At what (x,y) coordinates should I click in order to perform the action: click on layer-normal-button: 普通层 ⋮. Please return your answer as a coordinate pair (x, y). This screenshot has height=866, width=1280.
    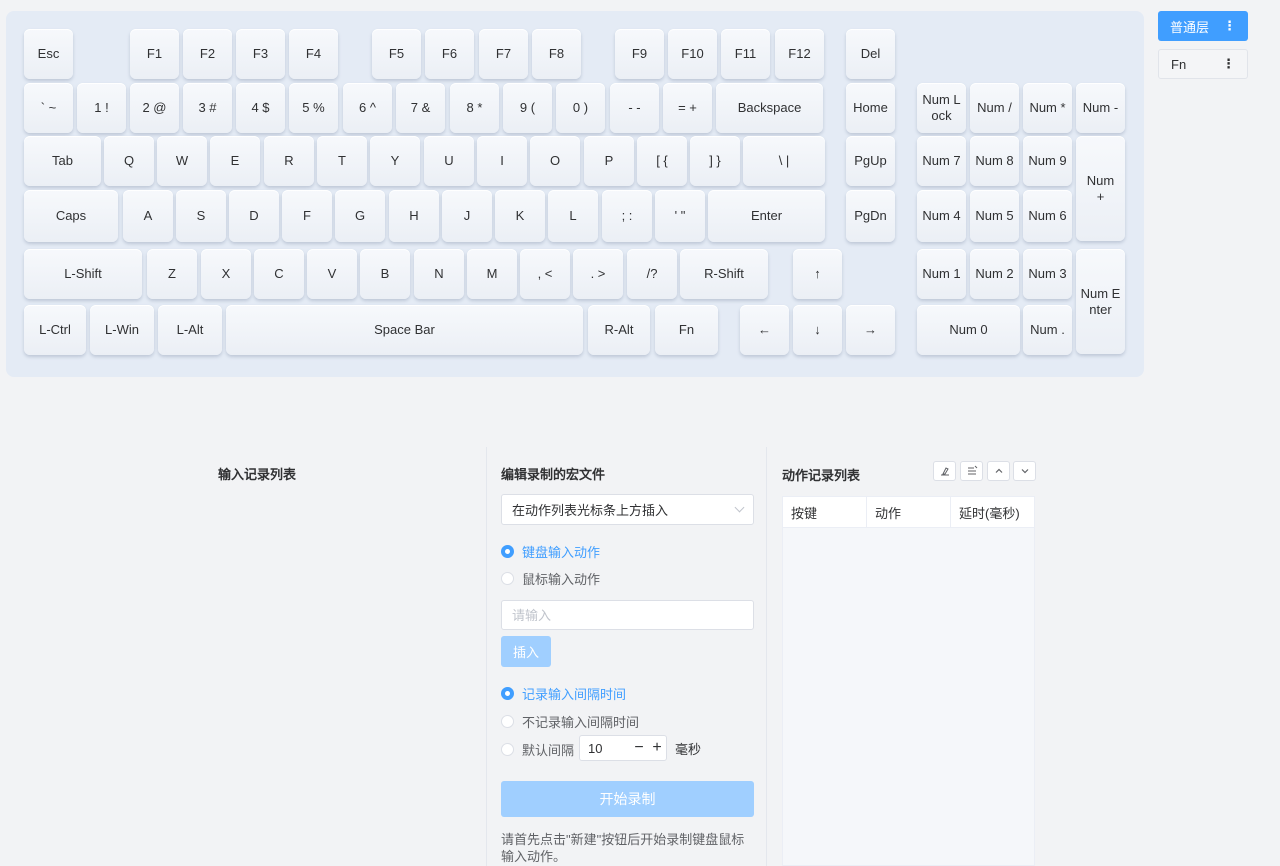
    Looking at the image, I should click on (1203, 26).